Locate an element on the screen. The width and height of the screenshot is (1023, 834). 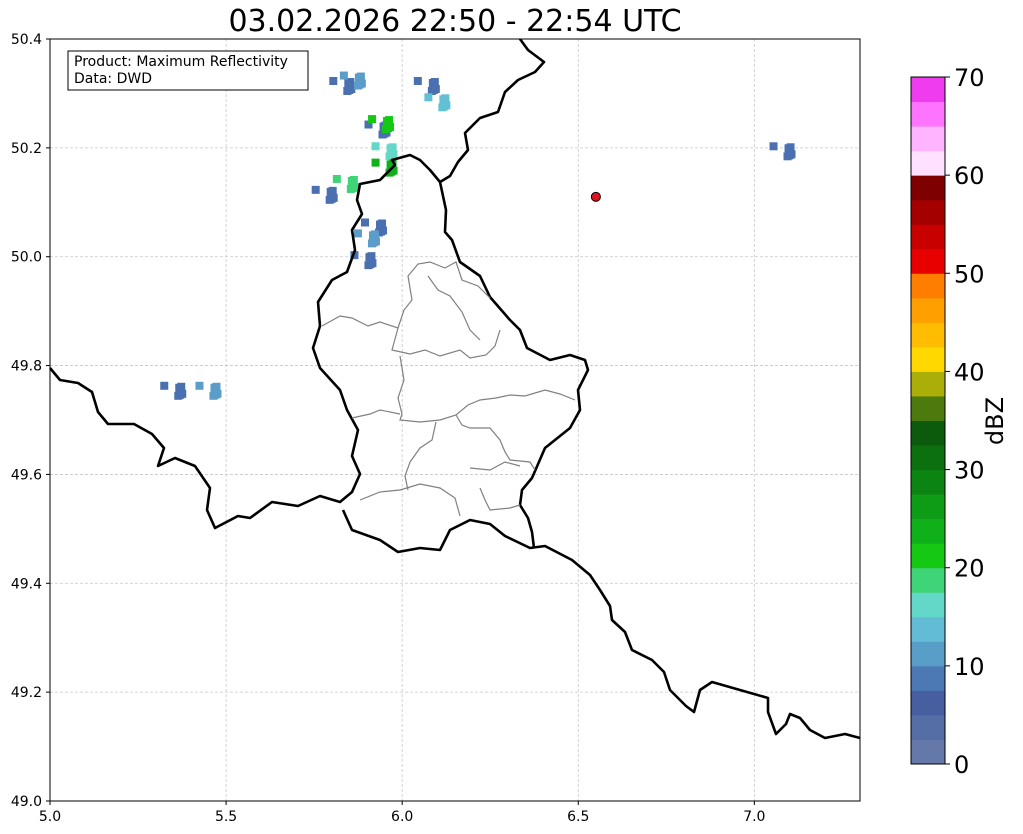
y-tick-label: 50.0 is located at coordinates (26, 258).